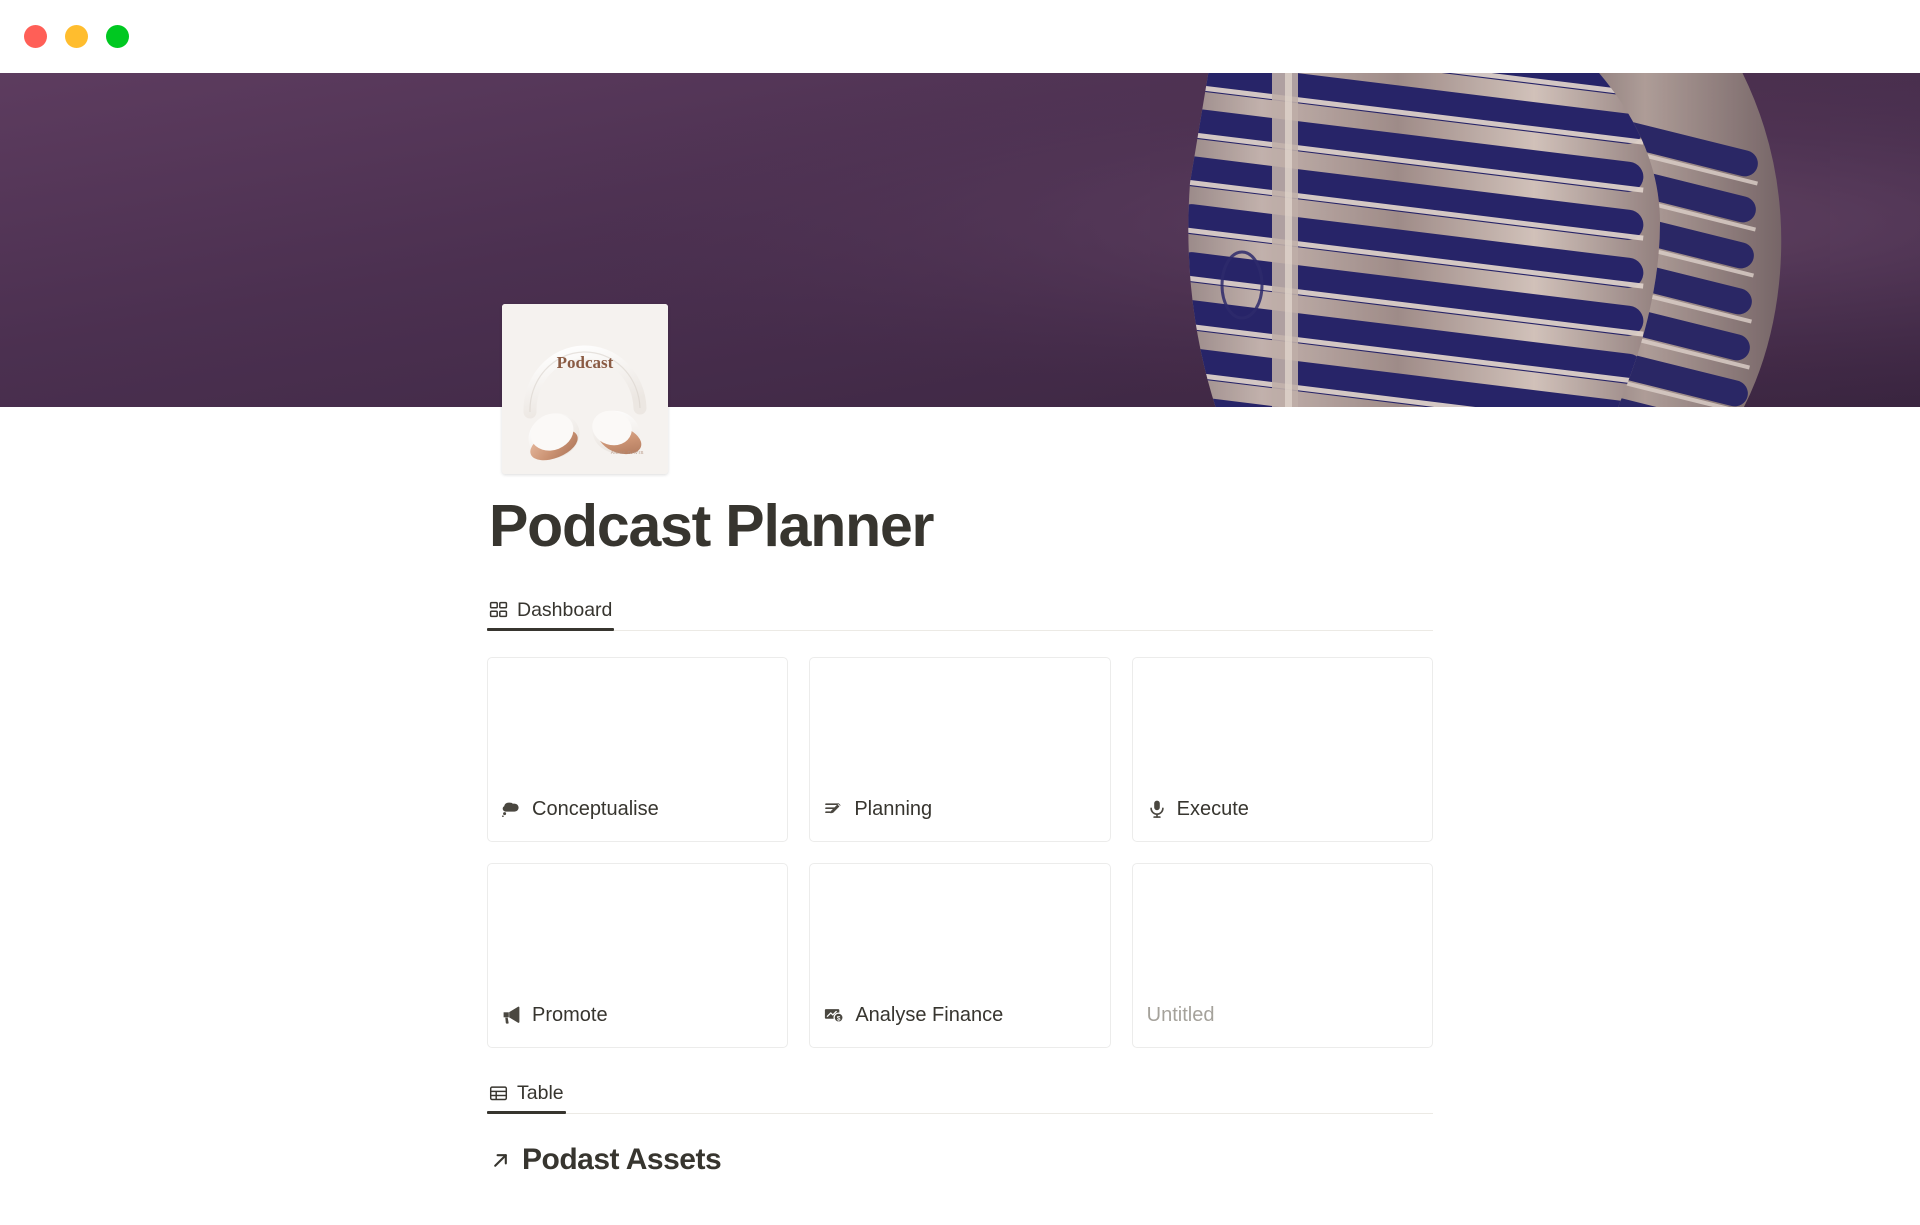  I want to click on dashboard-tab-bar: Dashboard, so click(960, 610).